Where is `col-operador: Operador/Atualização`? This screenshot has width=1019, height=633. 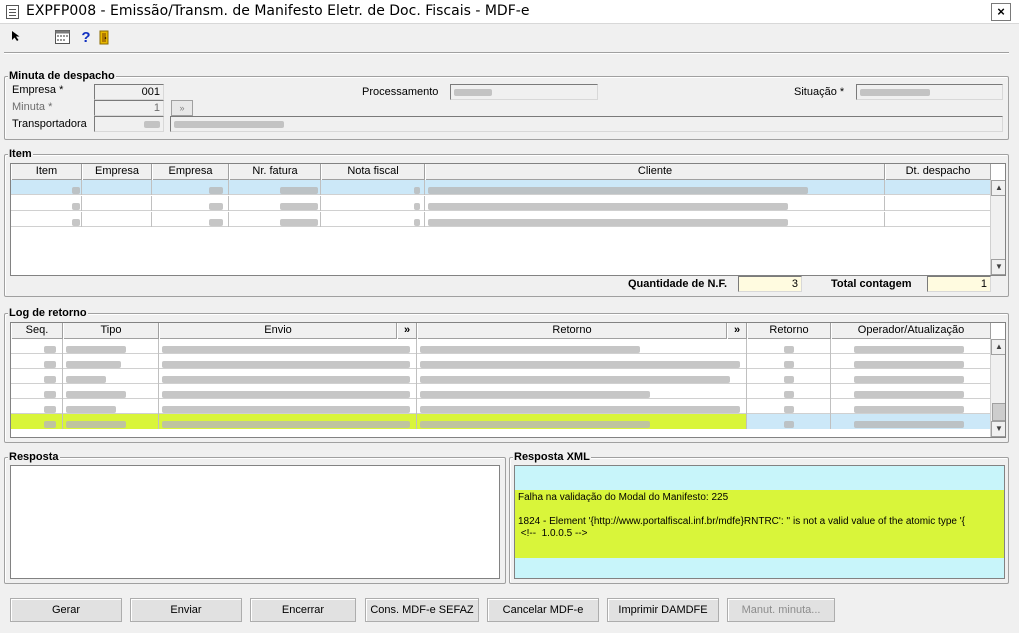
col-operador: Operador/Atualização is located at coordinates (911, 331).